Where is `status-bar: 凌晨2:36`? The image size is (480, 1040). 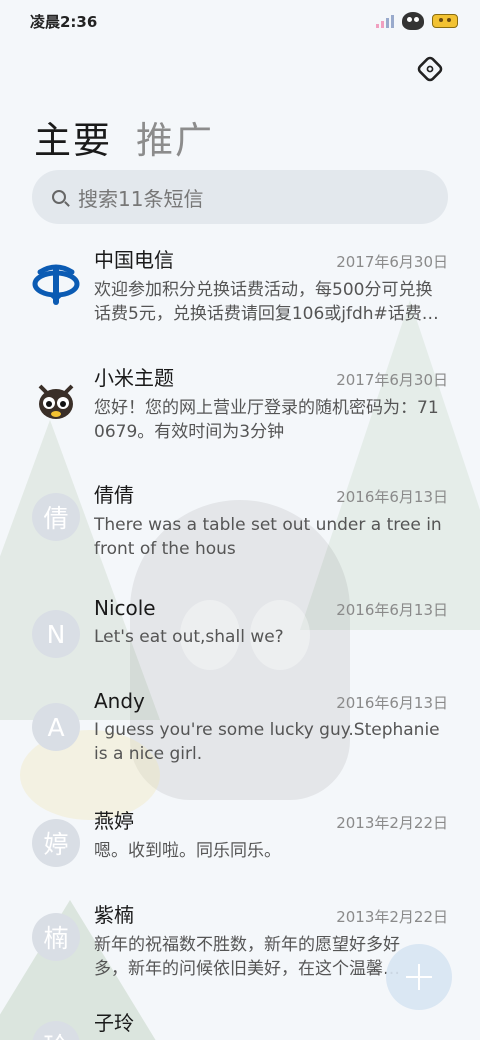
status-bar: 凌晨2:36 is located at coordinates (240, 21).